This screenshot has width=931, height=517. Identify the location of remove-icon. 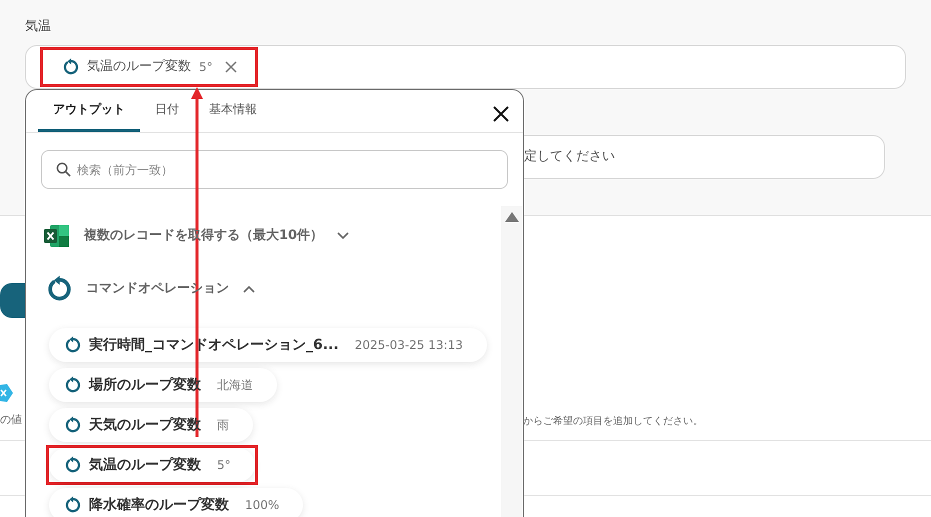
(230, 66).